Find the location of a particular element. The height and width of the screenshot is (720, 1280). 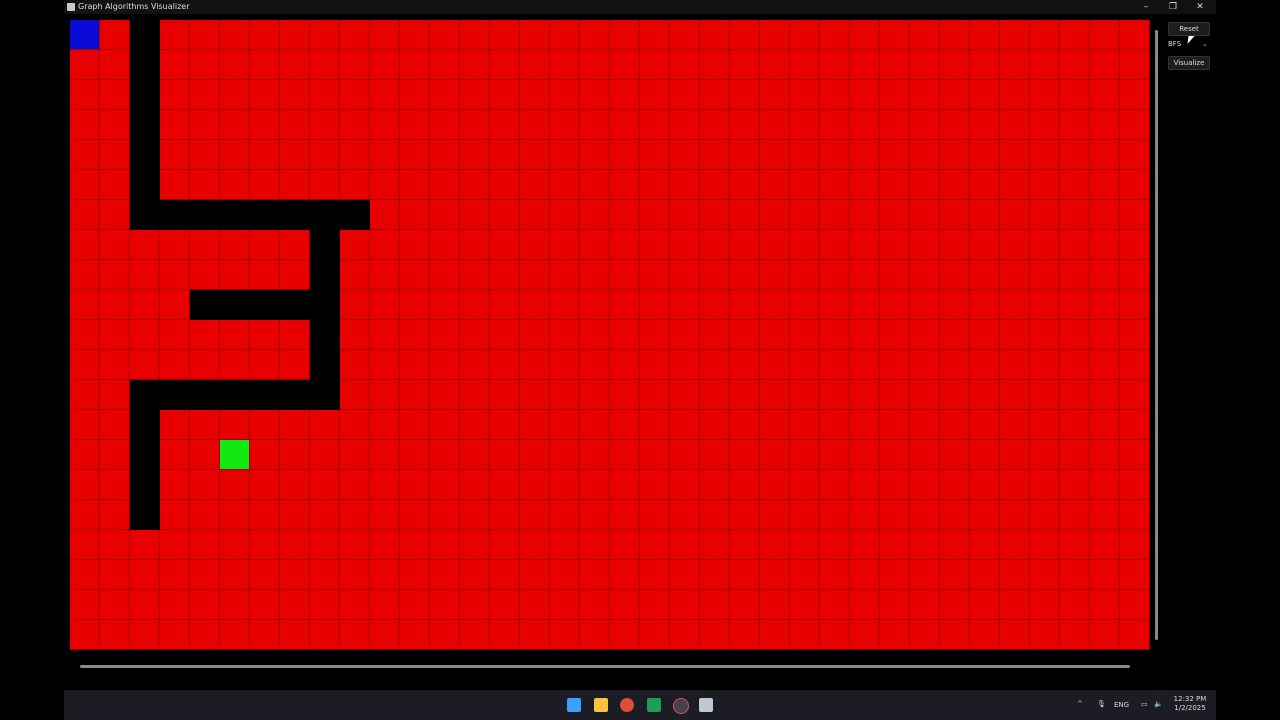

clock: 12:32 PM 1/2/2025 is located at coordinates (1190, 704).